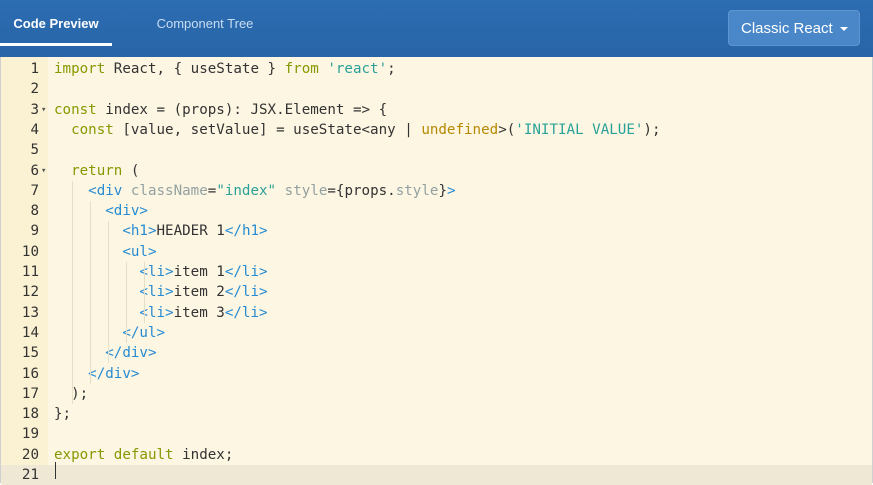 Image resolution: width=873 pixels, height=485 pixels. I want to click on code-line: 8 <div>, so click(436, 211).